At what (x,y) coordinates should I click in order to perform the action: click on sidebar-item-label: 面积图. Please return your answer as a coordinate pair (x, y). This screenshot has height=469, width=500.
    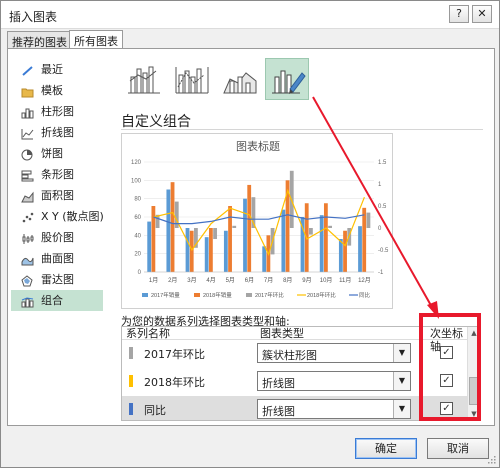
    Looking at the image, I should click on (57, 195).